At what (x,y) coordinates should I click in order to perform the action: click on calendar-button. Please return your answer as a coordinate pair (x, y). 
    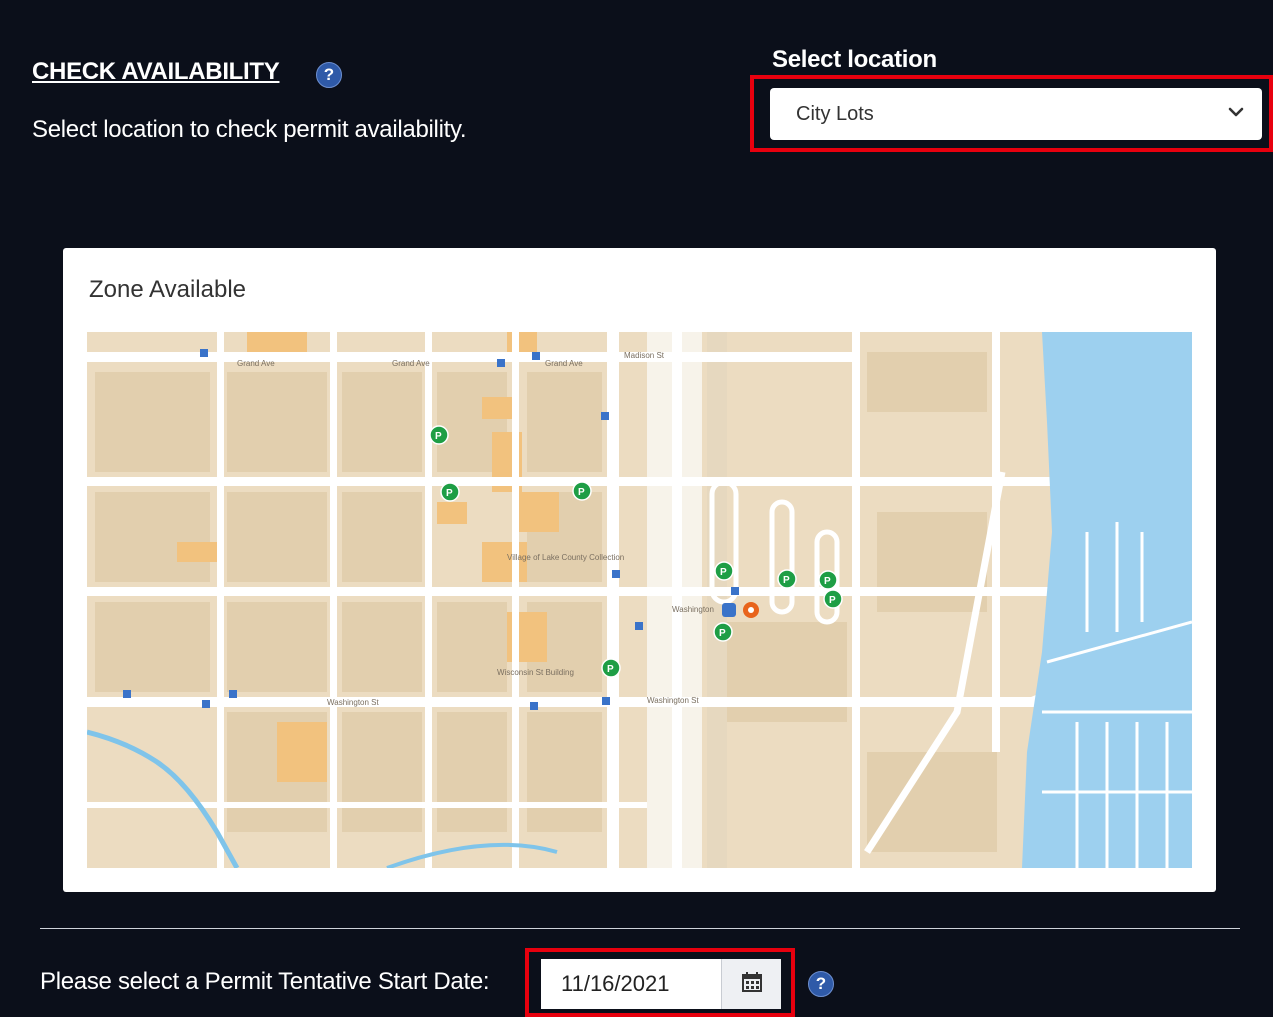
    Looking at the image, I should click on (751, 984).